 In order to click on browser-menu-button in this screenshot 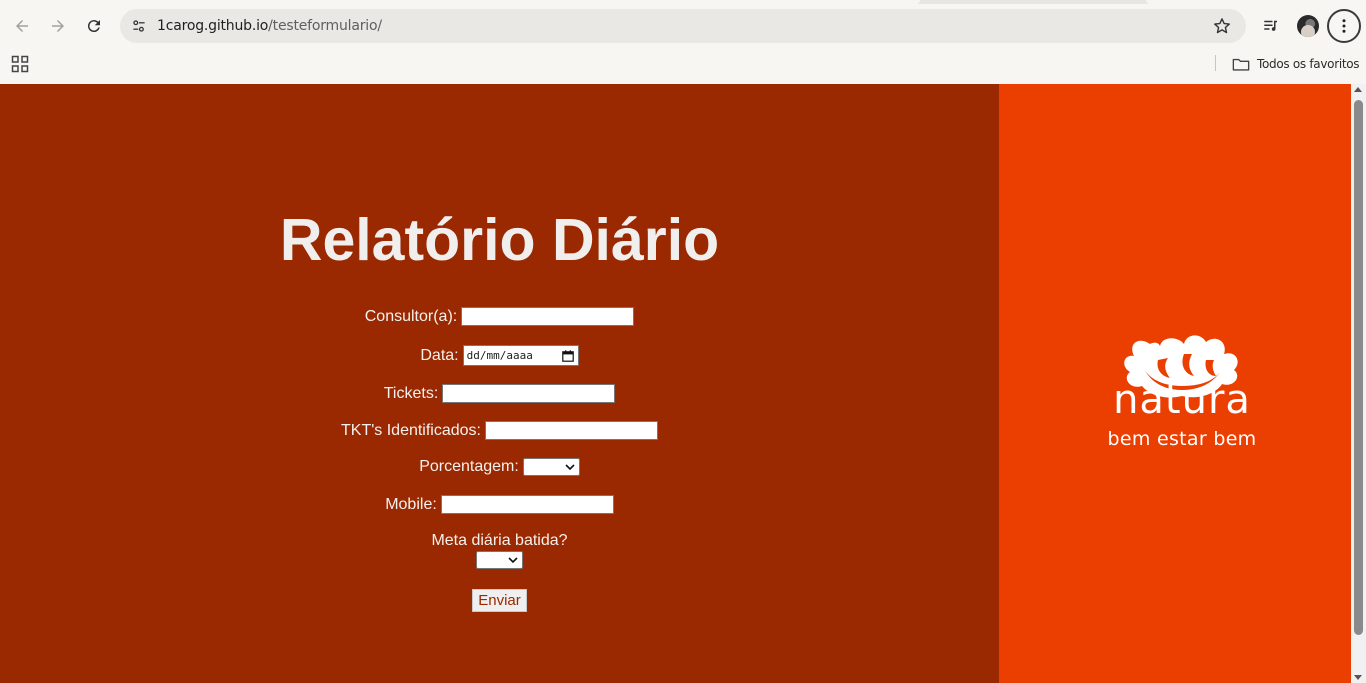, I will do `click(1344, 26)`.